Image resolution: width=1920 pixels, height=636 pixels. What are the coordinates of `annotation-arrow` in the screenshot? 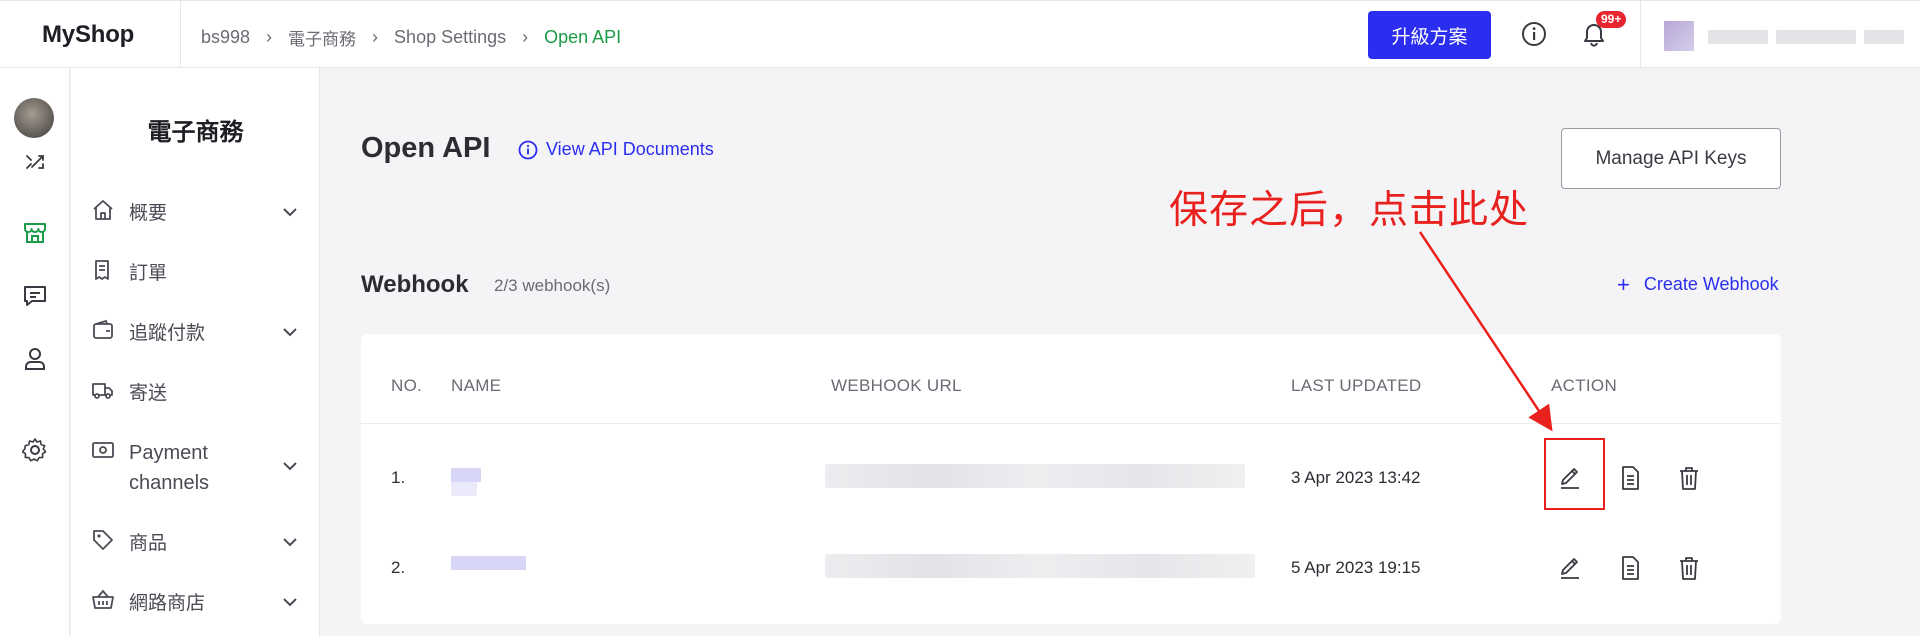 It's located at (1485, 331).